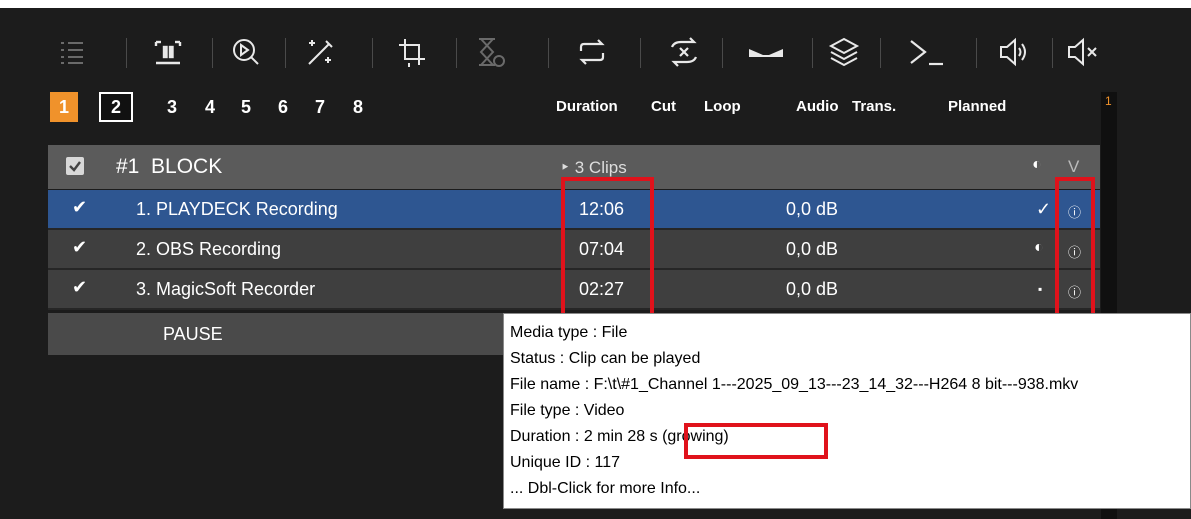 Image resolution: width=1191 pixels, height=519 pixels. Describe the element at coordinates (1075, 247) in the screenshot. I see `info-highlight` at that location.